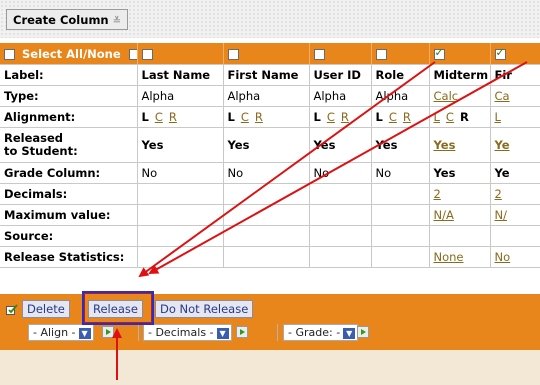  What do you see at coordinates (444, 215) in the screenshot?
I see `max-value-link: N/A` at bounding box center [444, 215].